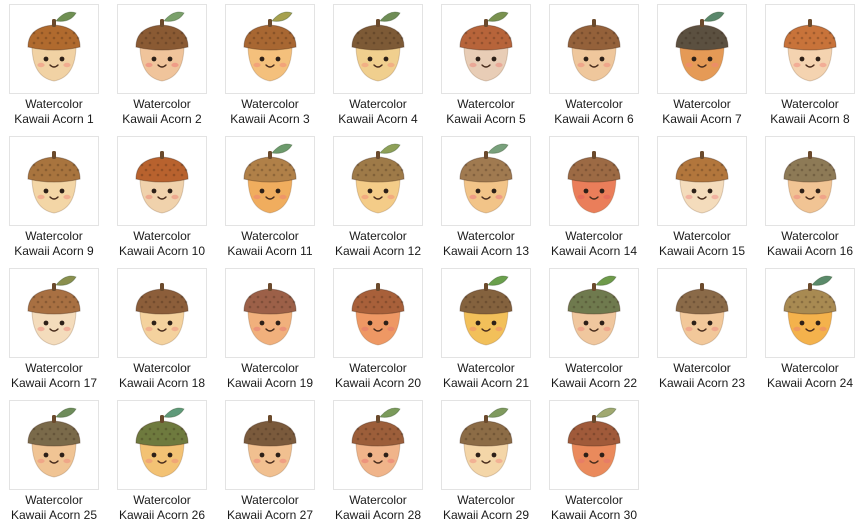 This screenshot has height=528, width=865. What do you see at coordinates (378, 244) in the screenshot?
I see `file-name: Watercolor Kawaii Acorn 12` at bounding box center [378, 244].